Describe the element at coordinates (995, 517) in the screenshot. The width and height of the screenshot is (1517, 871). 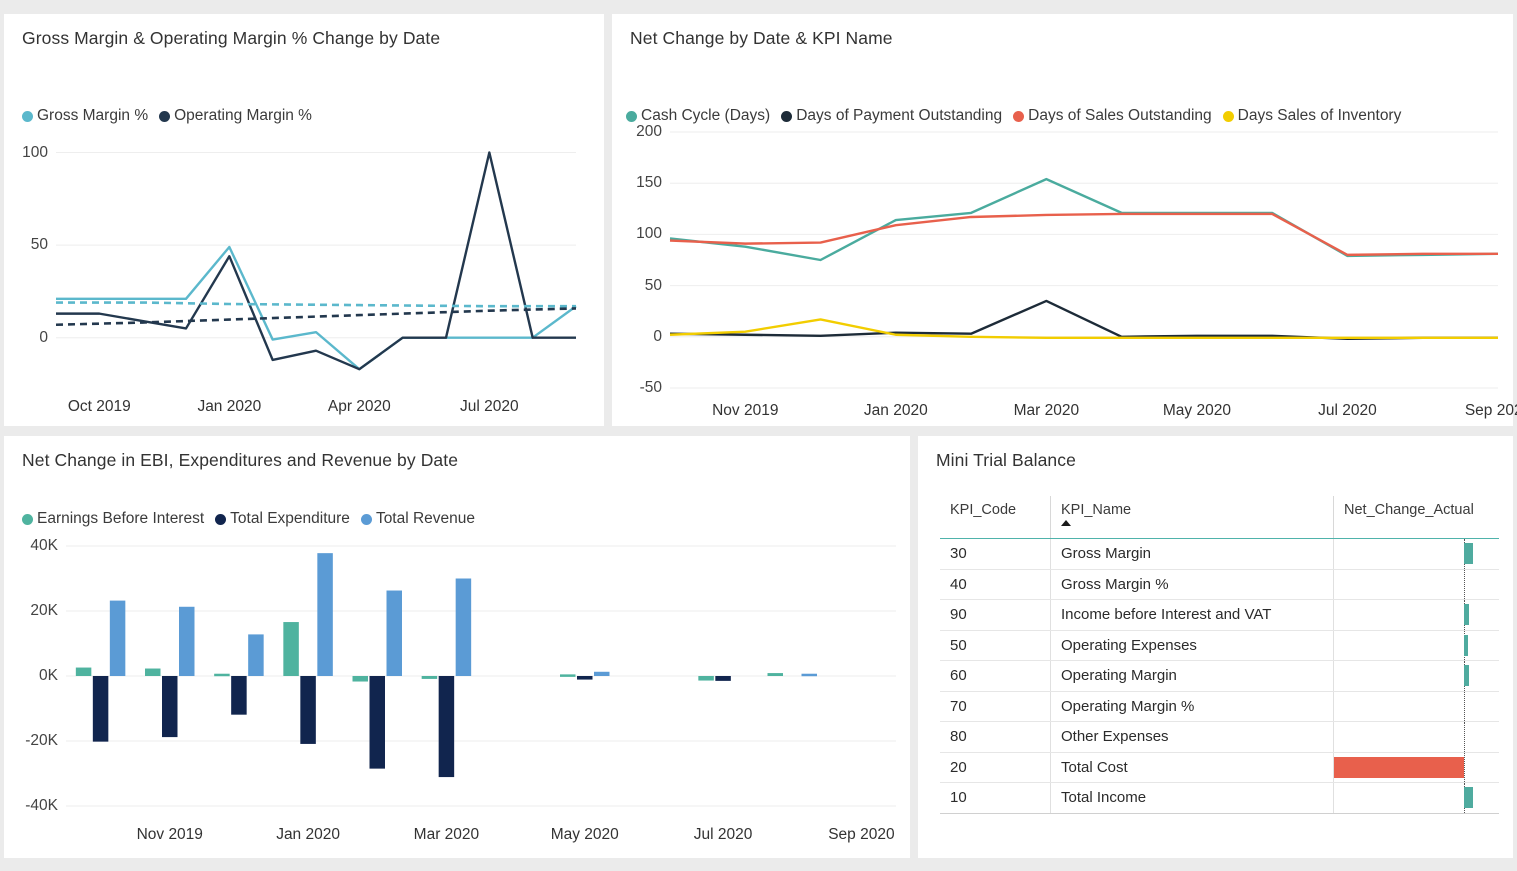
I see `column-header-kpi-code: KPI_Code` at that location.